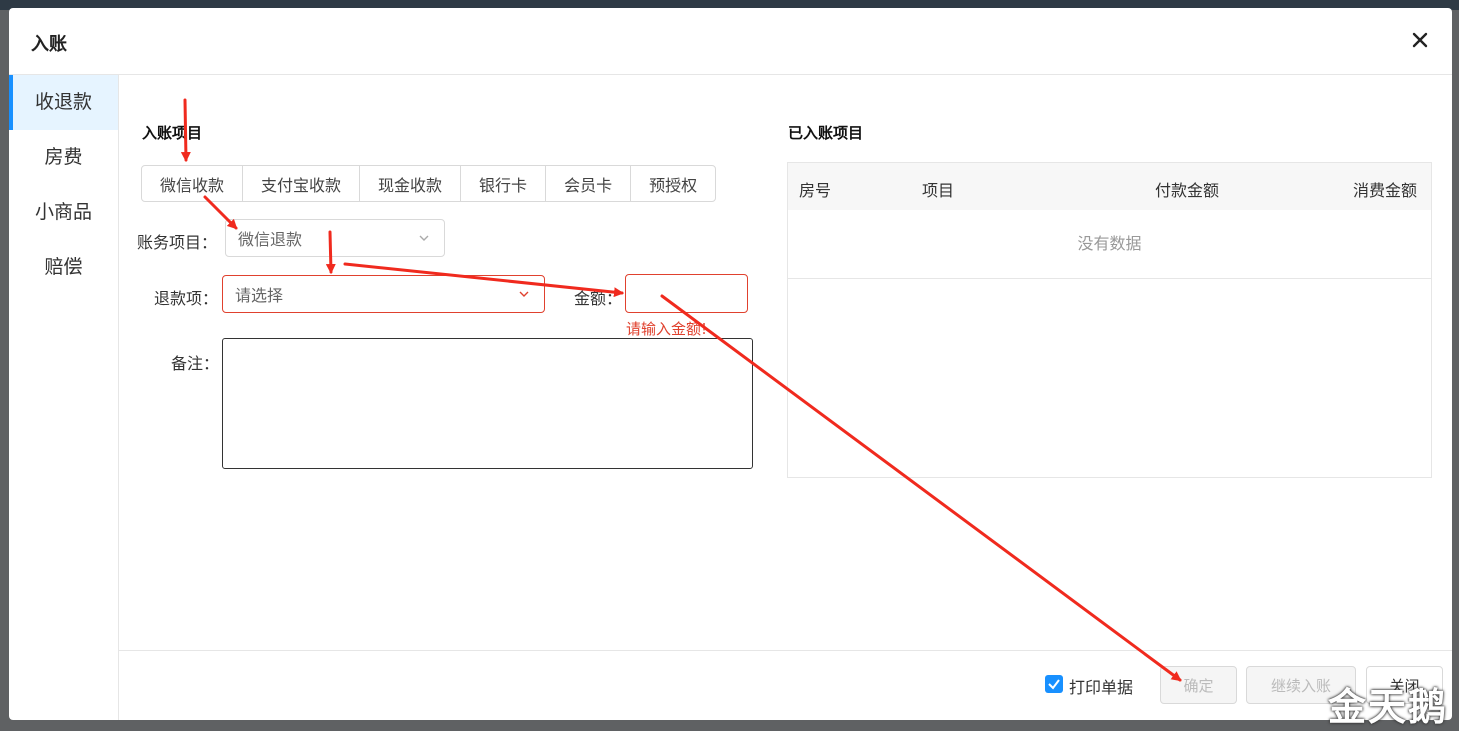  I want to click on column-consumption-amount: 消费金额, so click(1385, 190).